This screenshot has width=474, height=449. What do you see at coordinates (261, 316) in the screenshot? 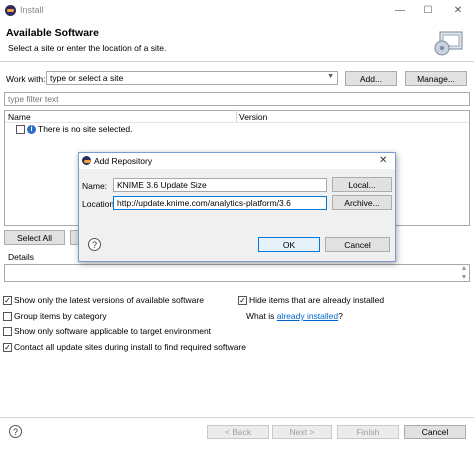
I see `what-is-prefix: What is` at bounding box center [261, 316].